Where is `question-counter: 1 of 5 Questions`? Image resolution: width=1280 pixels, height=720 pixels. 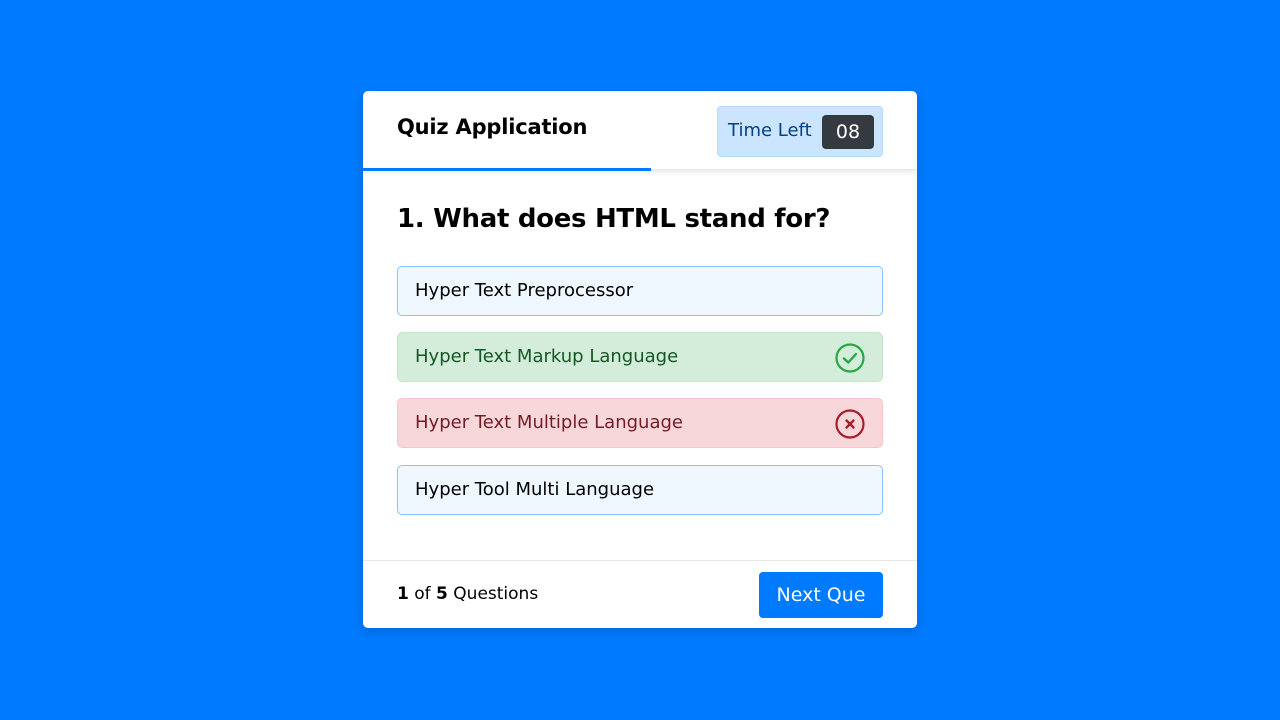 question-counter: 1 of 5 Questions is located at coordinates (467, 594).